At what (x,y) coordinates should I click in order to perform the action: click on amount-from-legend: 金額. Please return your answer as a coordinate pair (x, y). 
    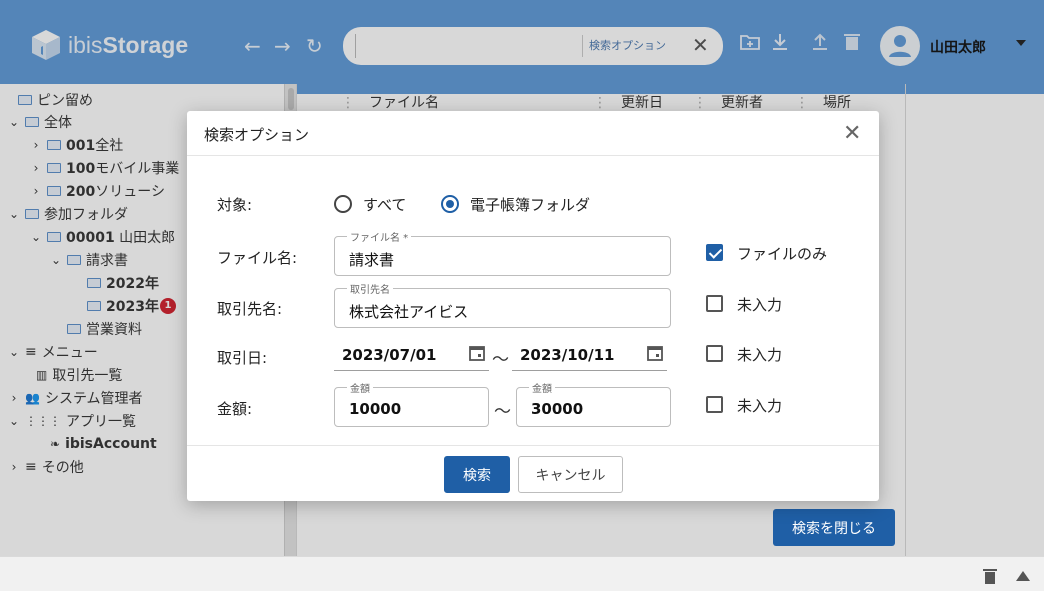
    Looking at the image, I should click on (360, 387).